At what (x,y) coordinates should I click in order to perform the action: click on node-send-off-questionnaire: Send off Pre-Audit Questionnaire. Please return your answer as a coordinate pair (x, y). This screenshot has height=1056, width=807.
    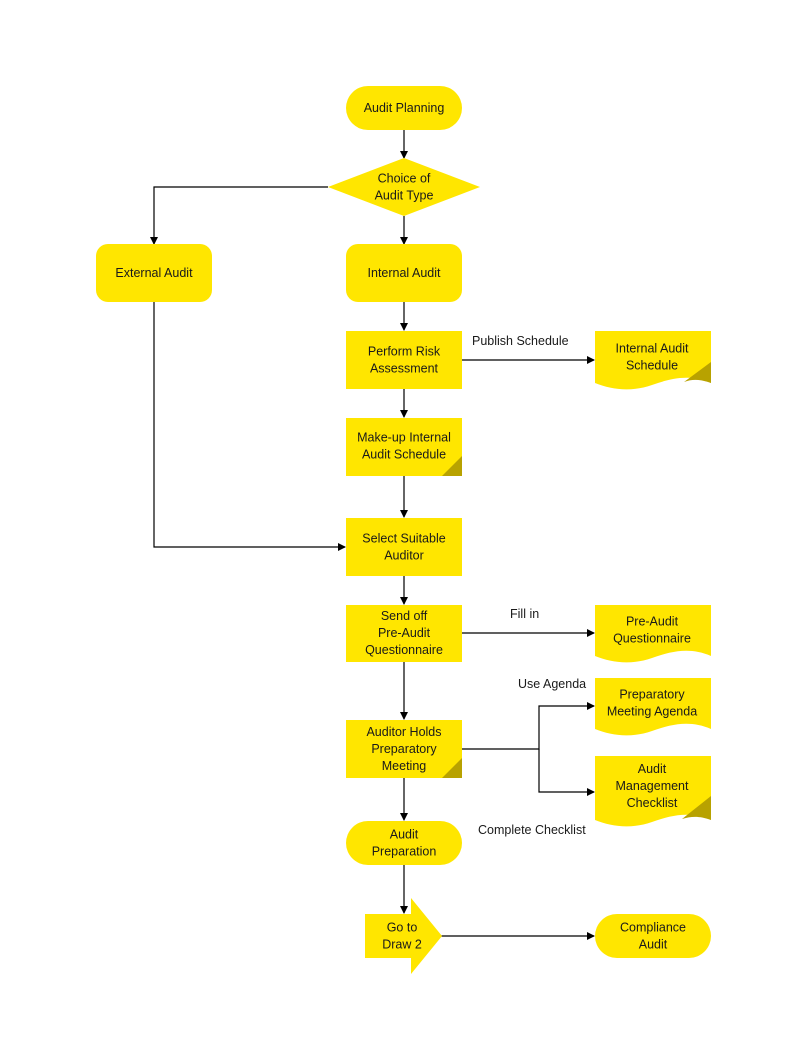
    Looking at the image, I should click on (404, 633).